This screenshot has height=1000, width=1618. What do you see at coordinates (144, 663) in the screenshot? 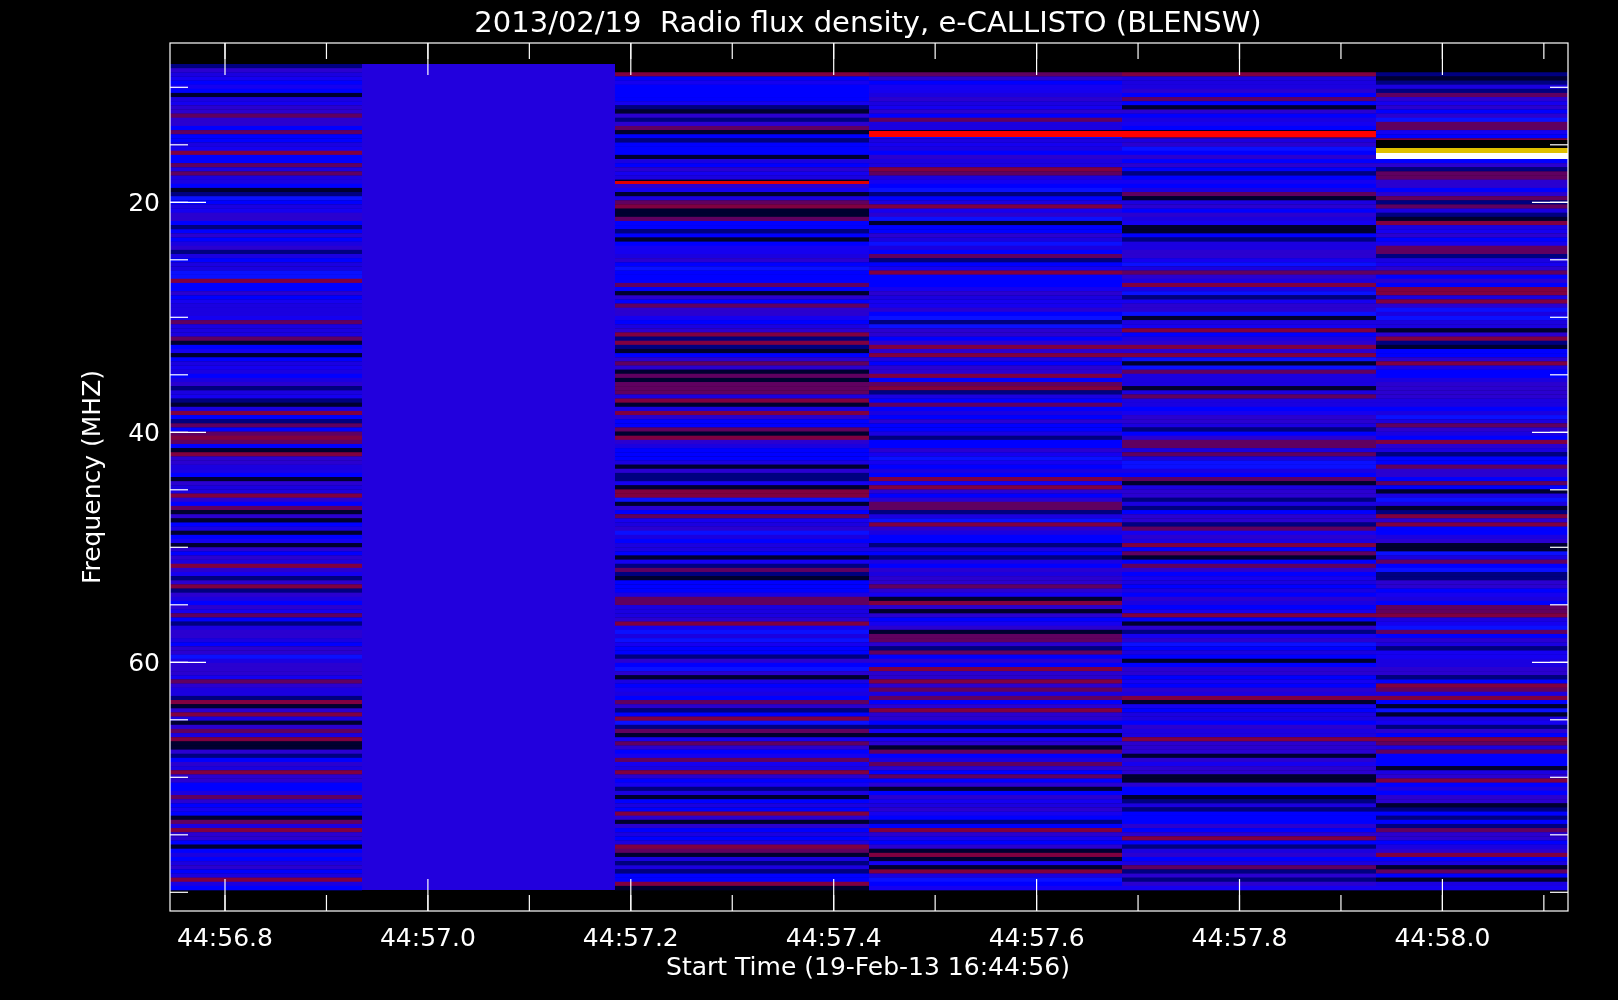
I see `y-tick-label: 60` at bounding box center [144, 663].